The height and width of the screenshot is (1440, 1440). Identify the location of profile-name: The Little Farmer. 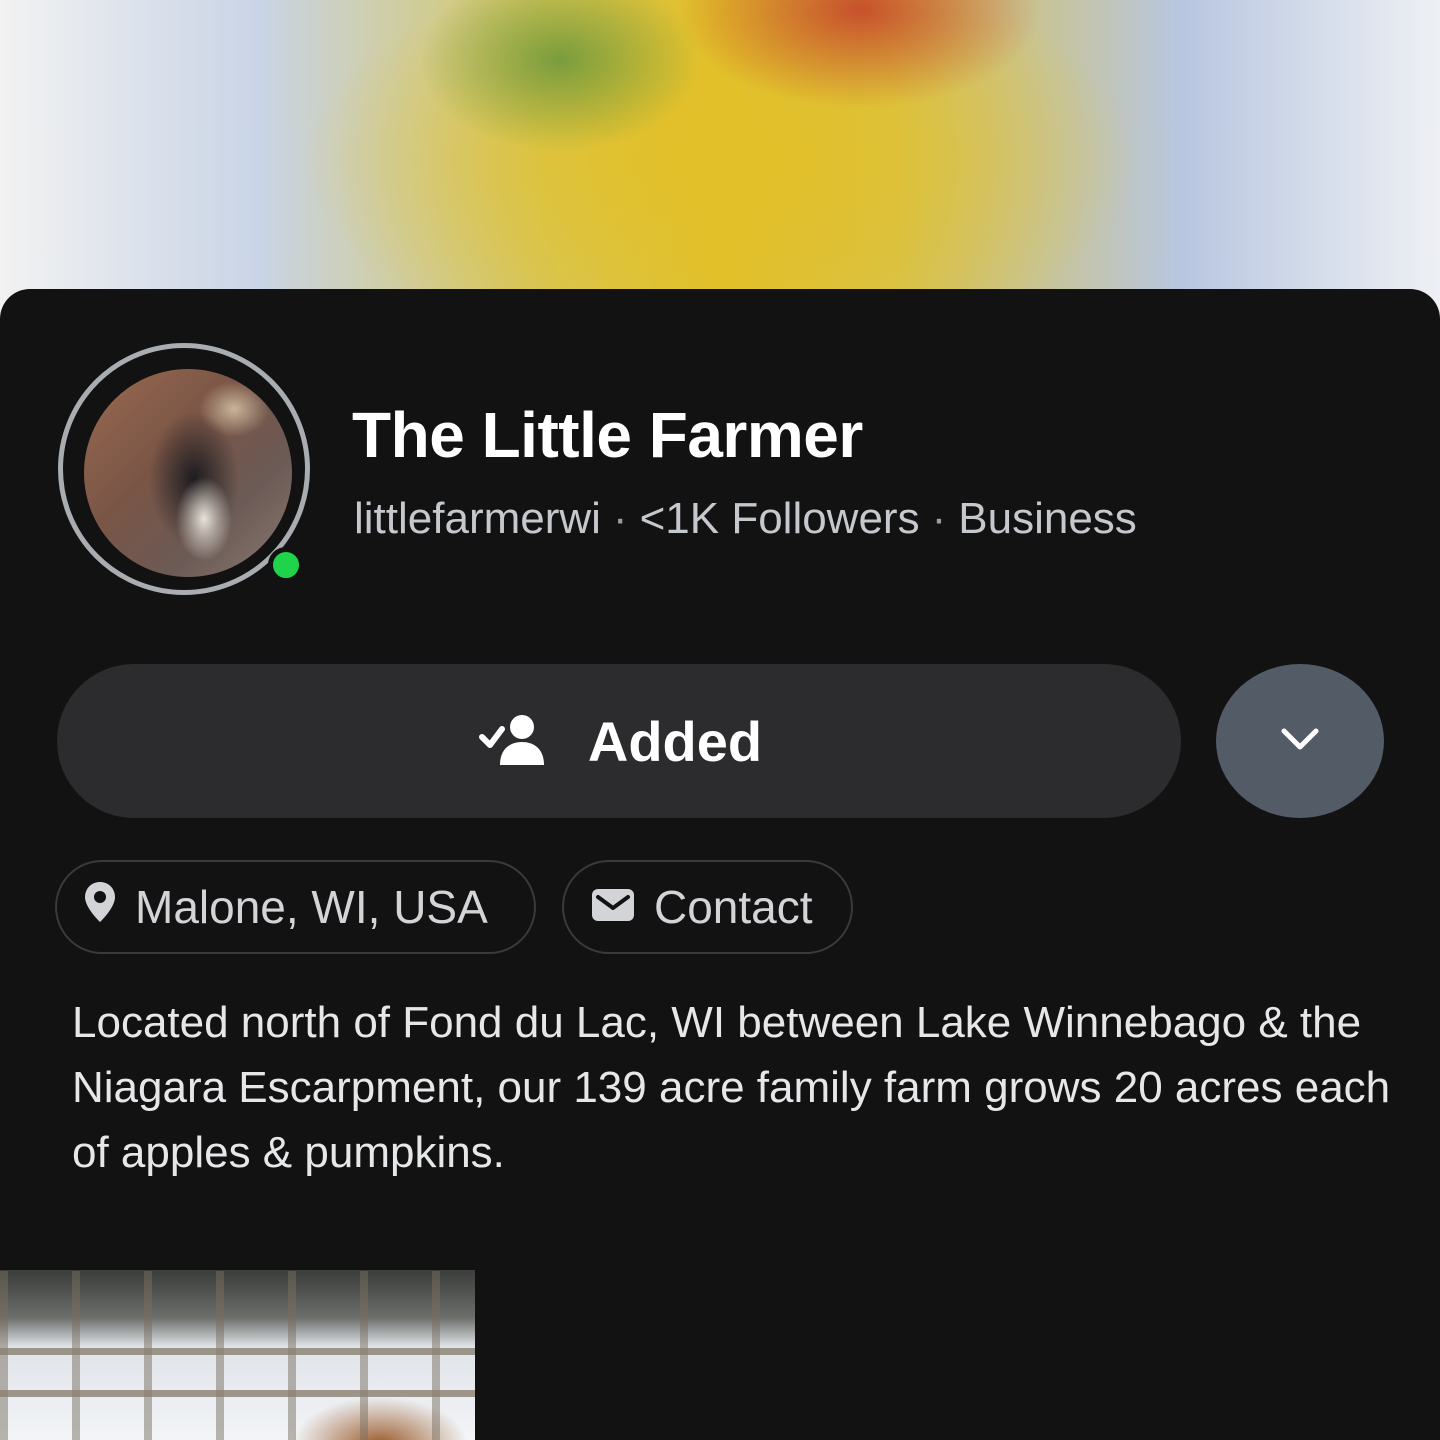
(607, 435).